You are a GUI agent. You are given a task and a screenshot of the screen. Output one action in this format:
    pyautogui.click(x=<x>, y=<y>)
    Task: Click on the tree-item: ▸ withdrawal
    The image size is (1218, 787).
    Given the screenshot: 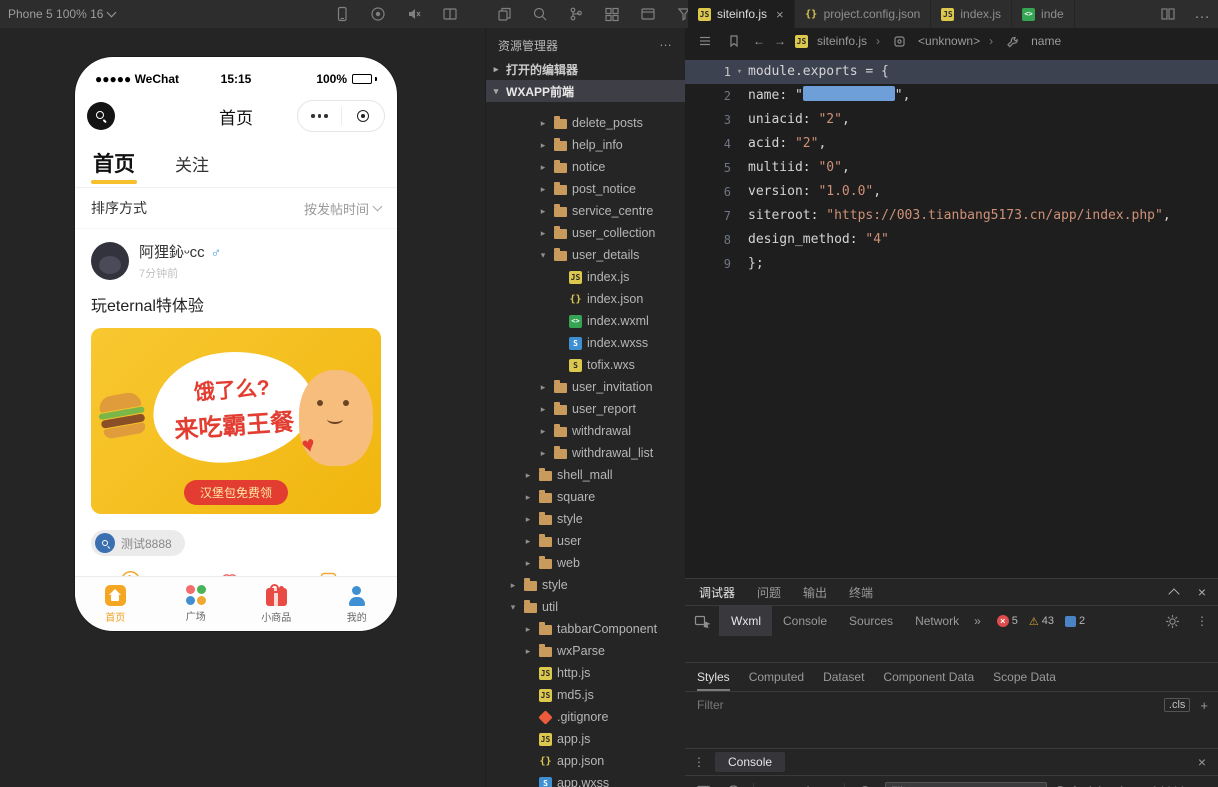 What is the action you would take?
    pyautogui.click(x=586, y=431)
    